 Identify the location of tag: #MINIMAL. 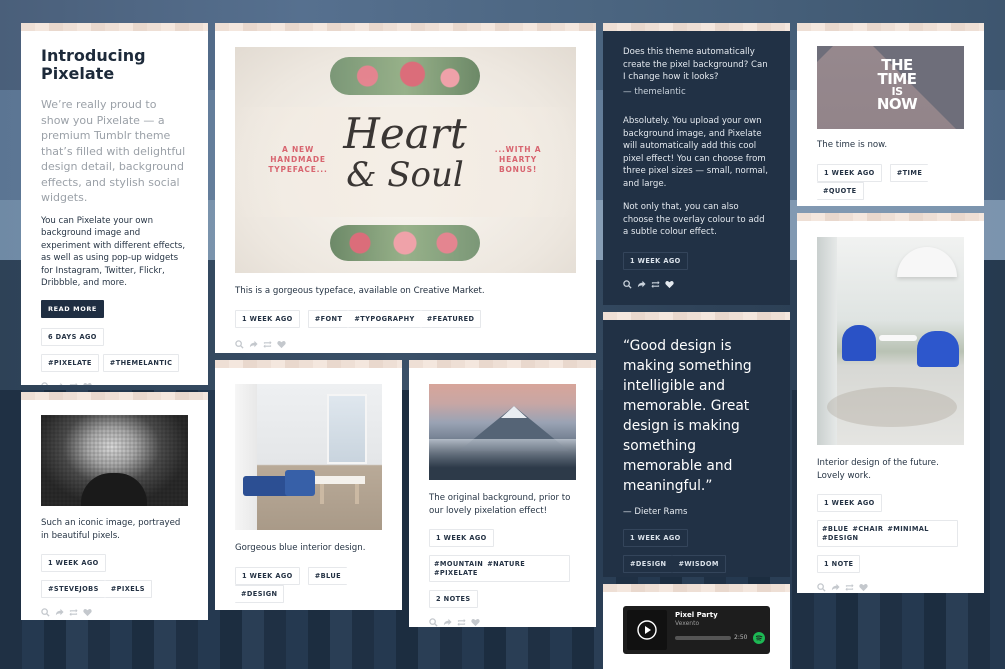
(908, 529).